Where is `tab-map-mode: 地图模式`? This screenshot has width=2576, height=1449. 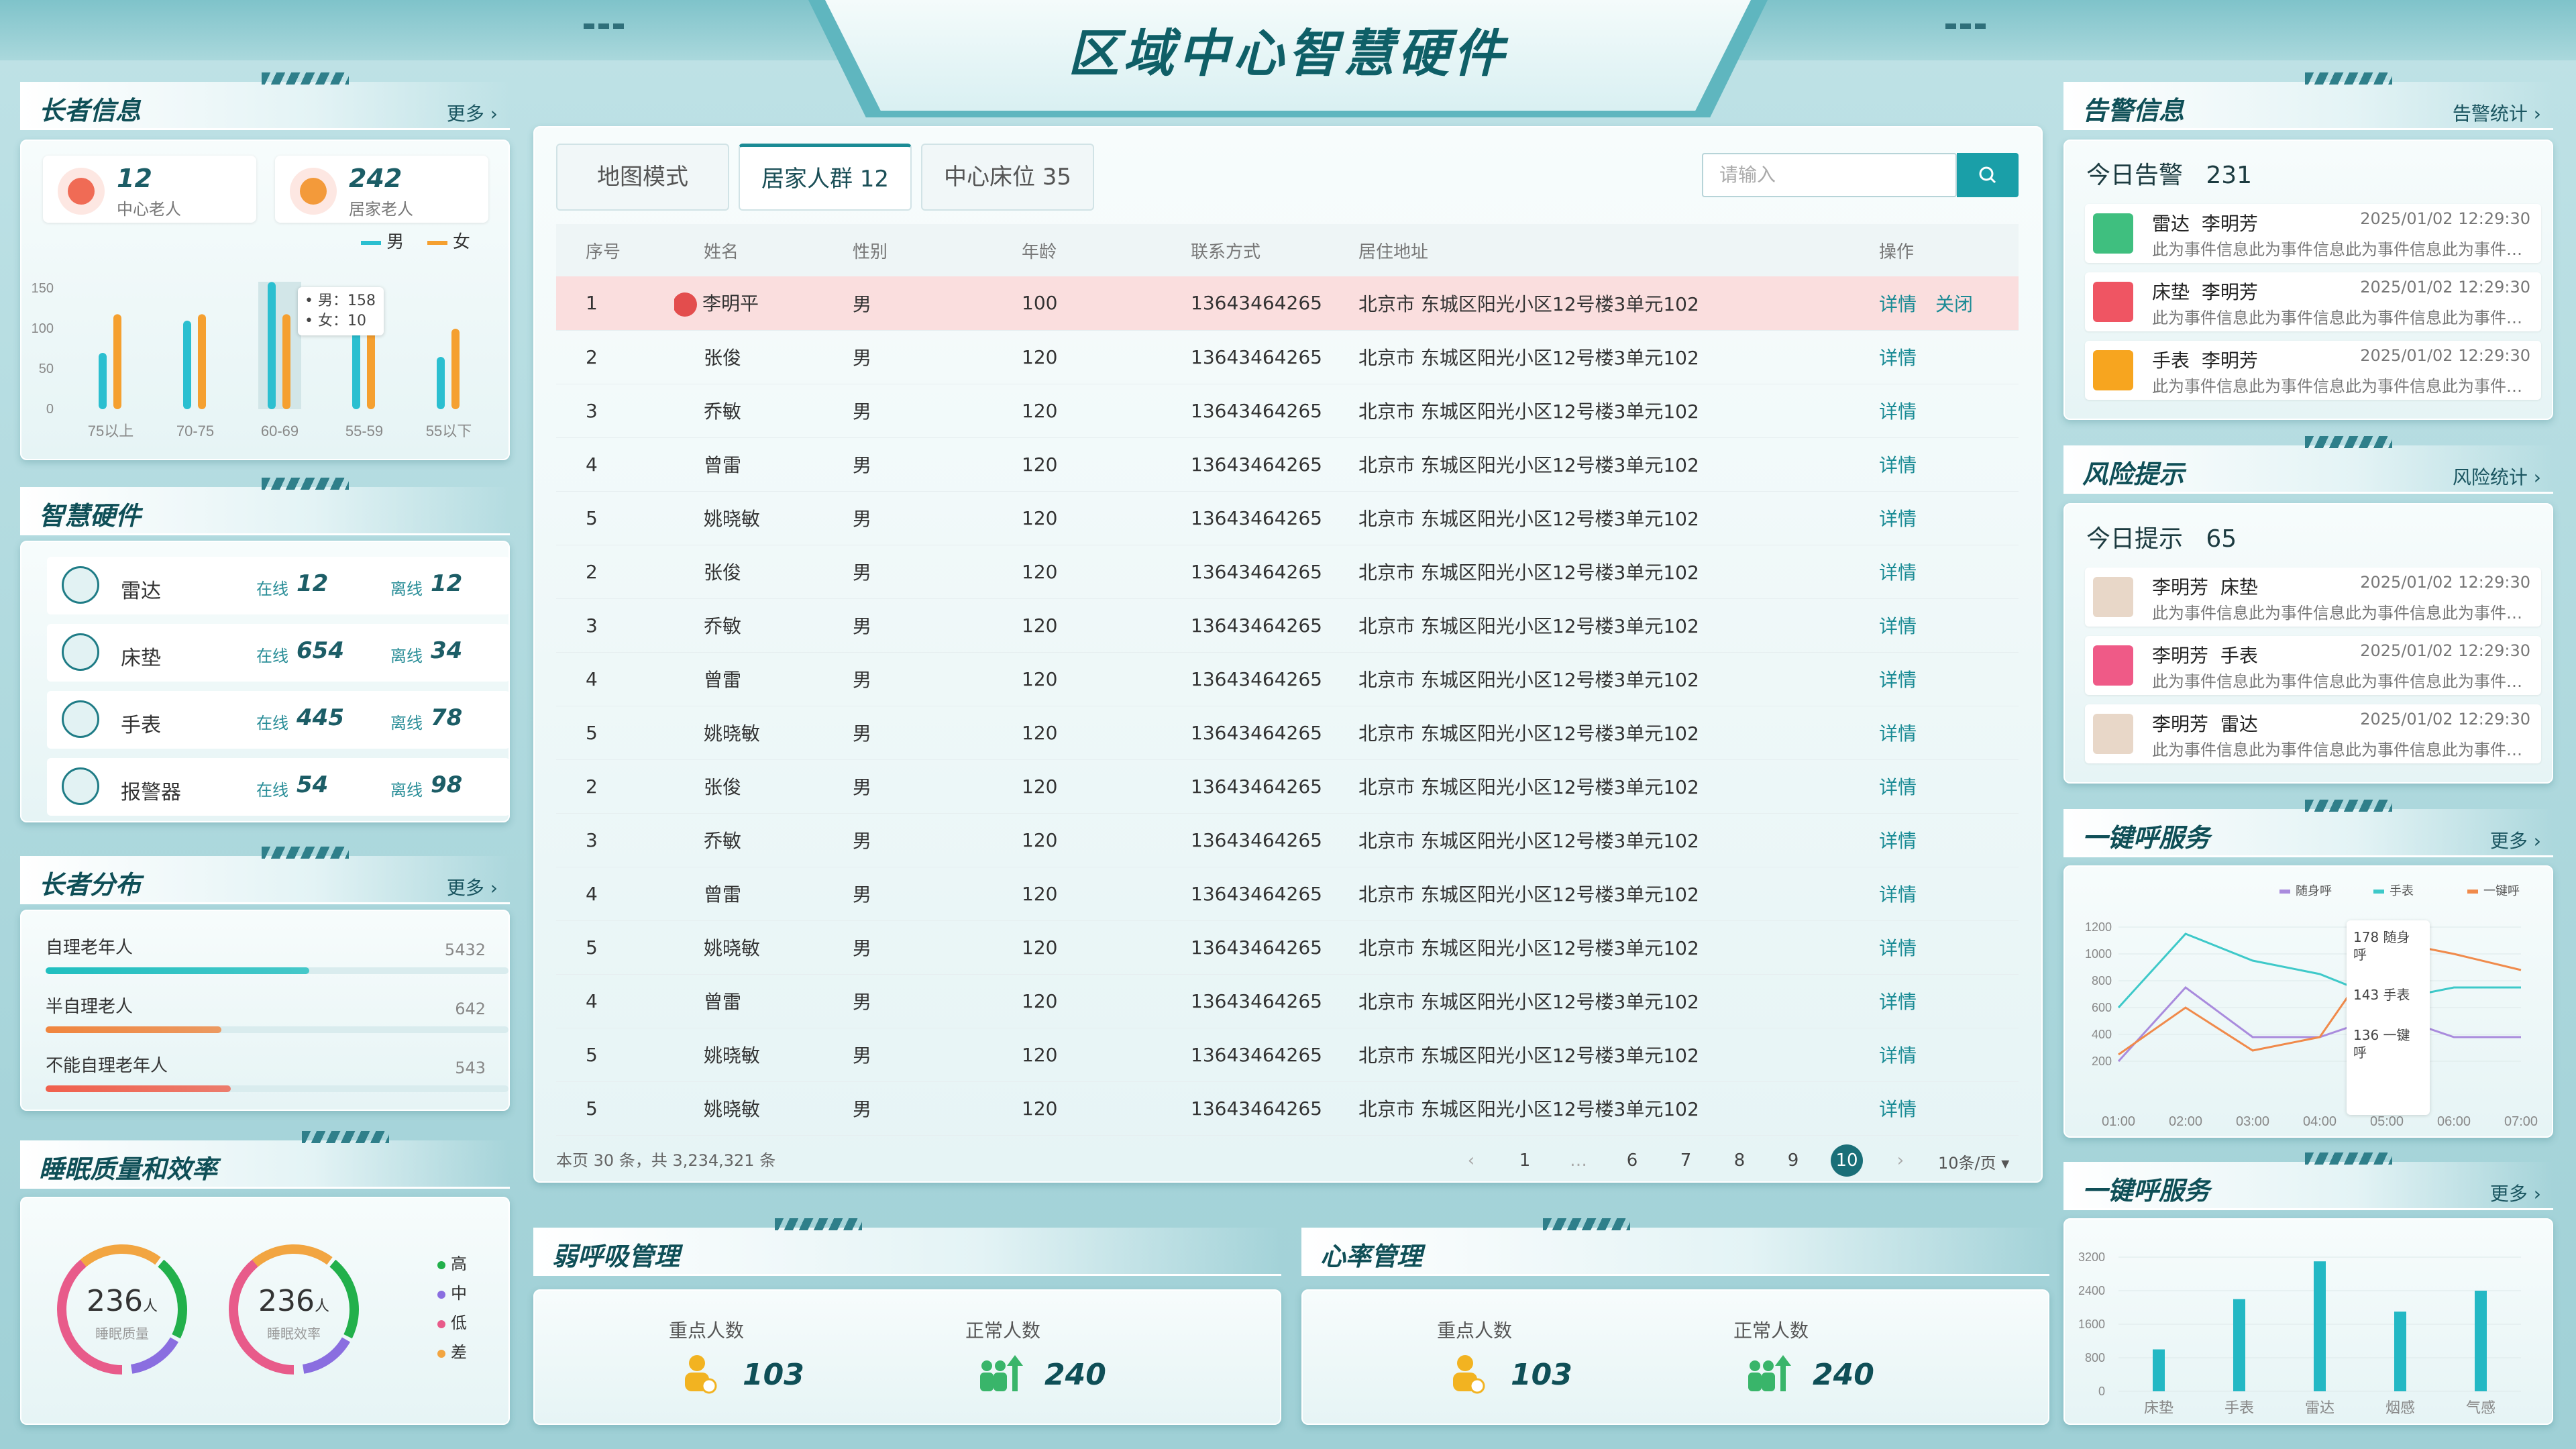 tab-map-mode: 地图模式 is located at coordinates (642, 177).